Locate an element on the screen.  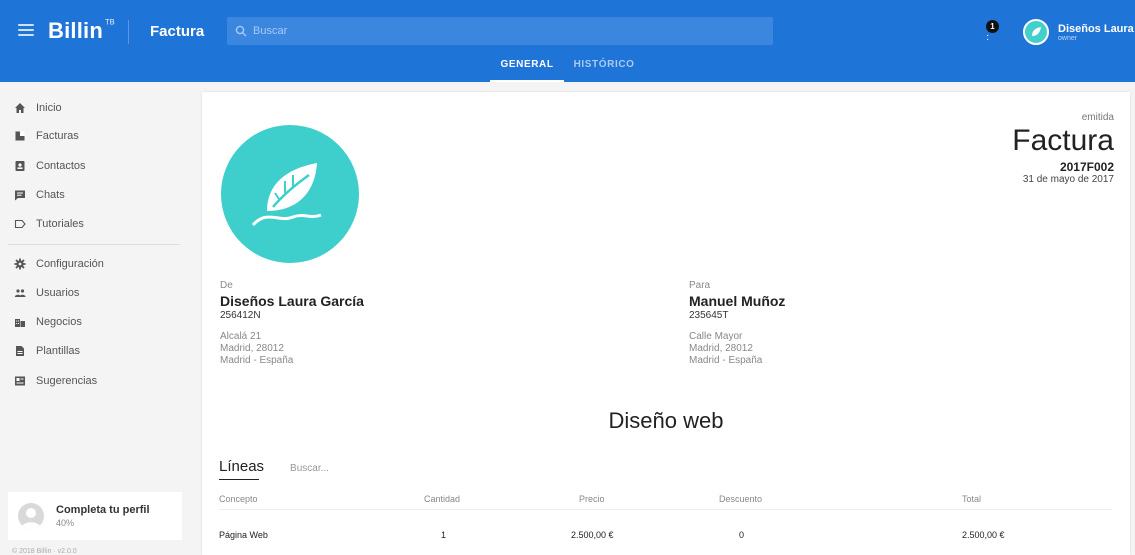
sidebar-item-facturas: Facturas is located at coordinates (46, 136).